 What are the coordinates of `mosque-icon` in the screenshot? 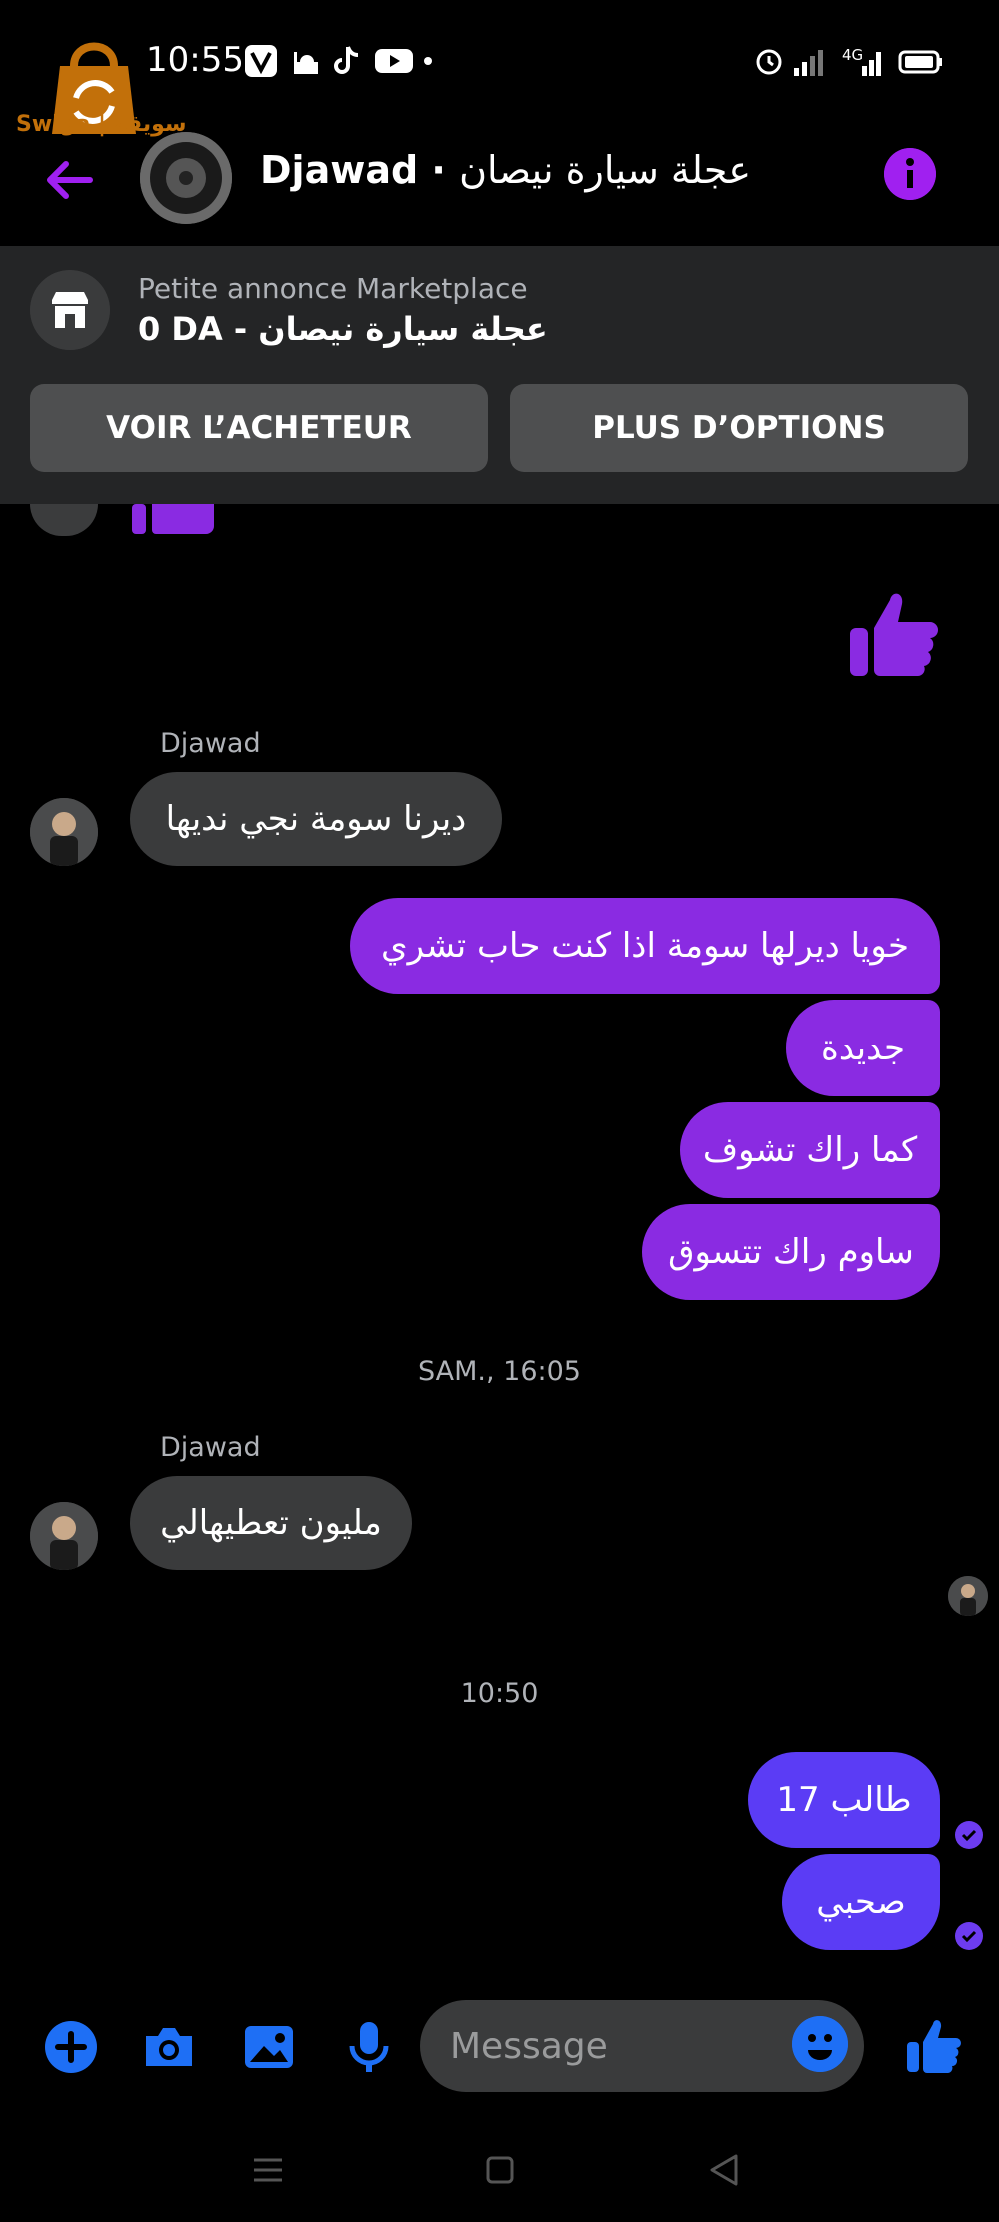 It's located at (306, 63).